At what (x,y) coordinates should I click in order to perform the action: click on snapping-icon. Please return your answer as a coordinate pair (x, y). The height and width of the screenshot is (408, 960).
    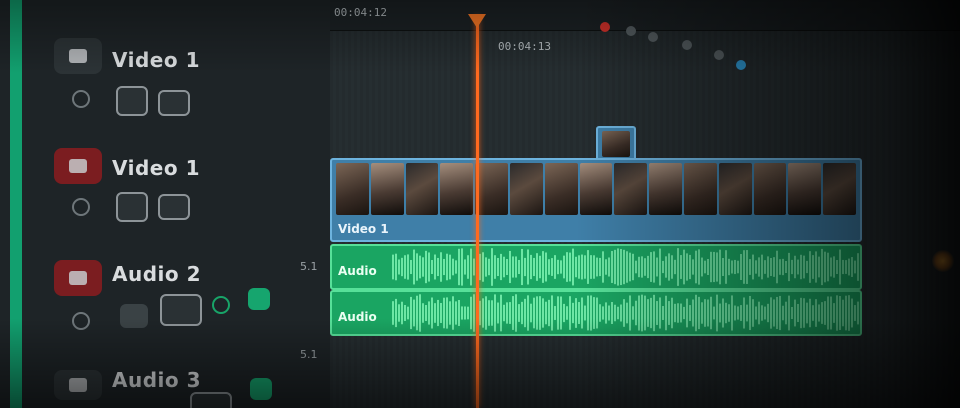
    Looking at the image, I should click on (741, 65).